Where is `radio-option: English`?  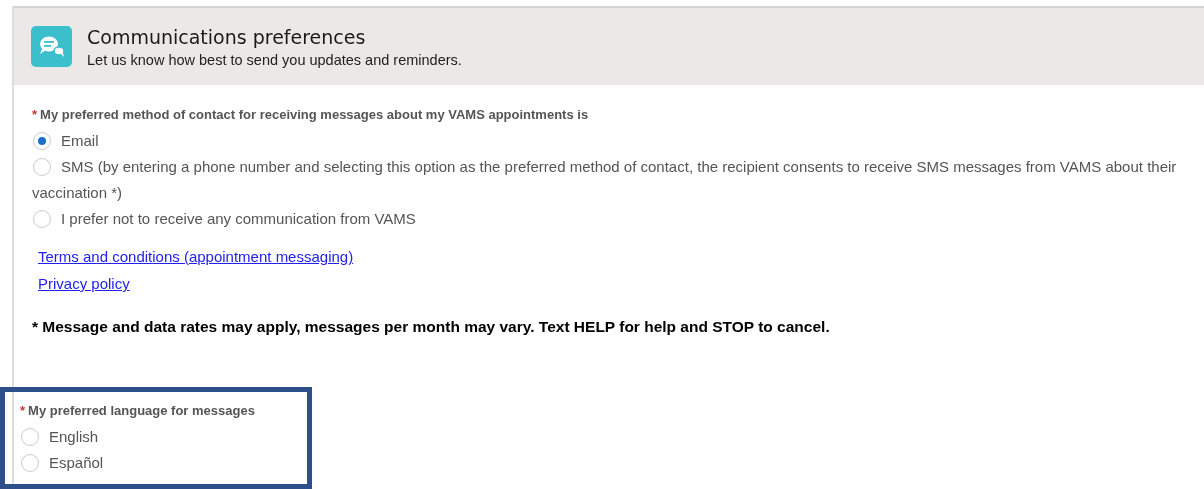
radio-option: English is located at coordinates (163, 437).